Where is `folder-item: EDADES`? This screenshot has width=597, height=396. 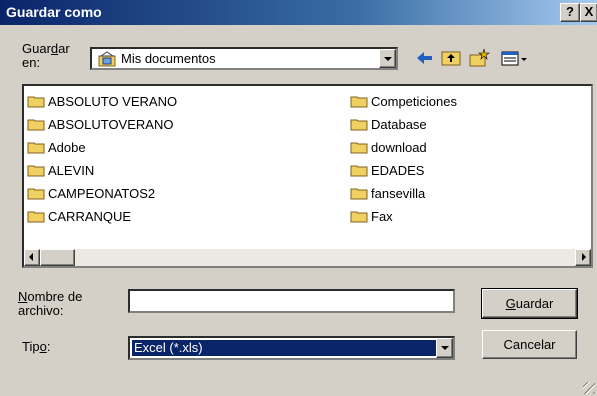
folder-item: EDADES is located at coordinates (387, 170).